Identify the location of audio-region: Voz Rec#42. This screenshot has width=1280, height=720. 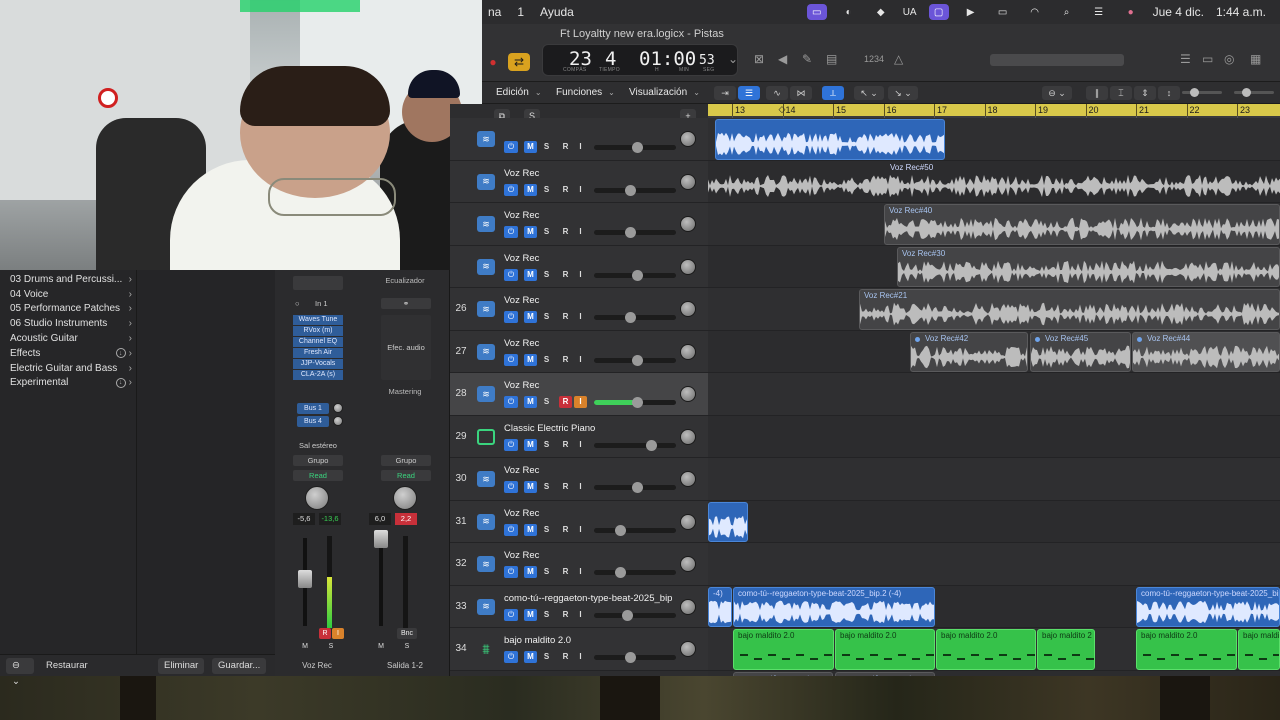
(969, 351).